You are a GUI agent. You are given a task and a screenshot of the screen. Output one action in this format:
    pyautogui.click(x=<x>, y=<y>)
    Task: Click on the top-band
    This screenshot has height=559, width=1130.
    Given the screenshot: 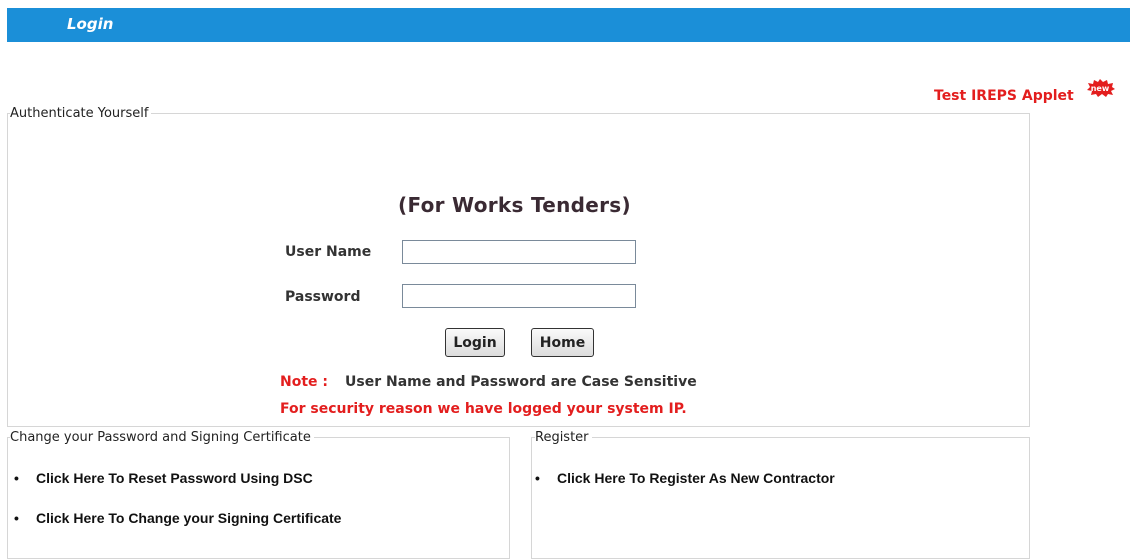 What is the action you would take?
    pyautogui.click(x=565, y=4)
    